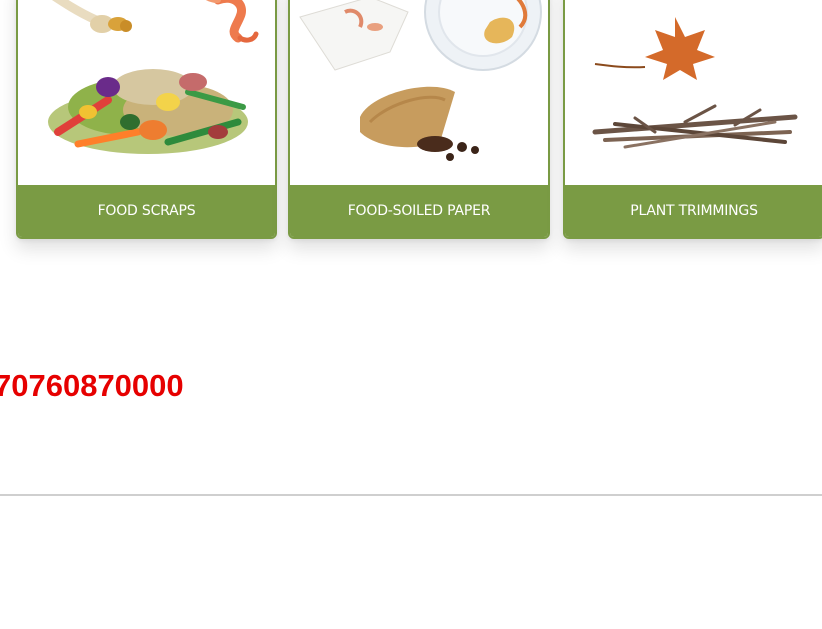  I want to click on paper-plate-icon, so click(483, 35).